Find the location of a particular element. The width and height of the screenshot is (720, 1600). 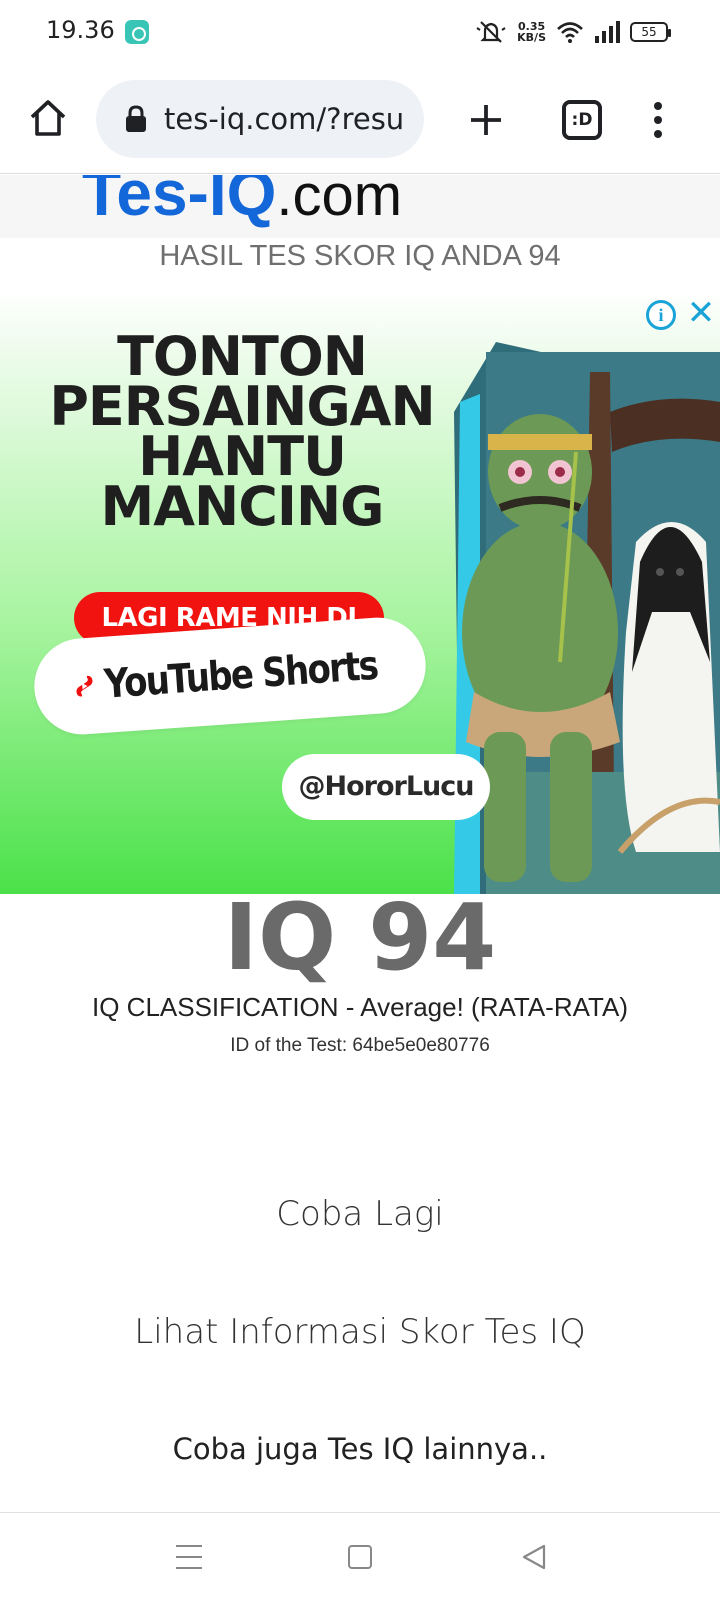

home-icon is located at coordinates (48, 118).